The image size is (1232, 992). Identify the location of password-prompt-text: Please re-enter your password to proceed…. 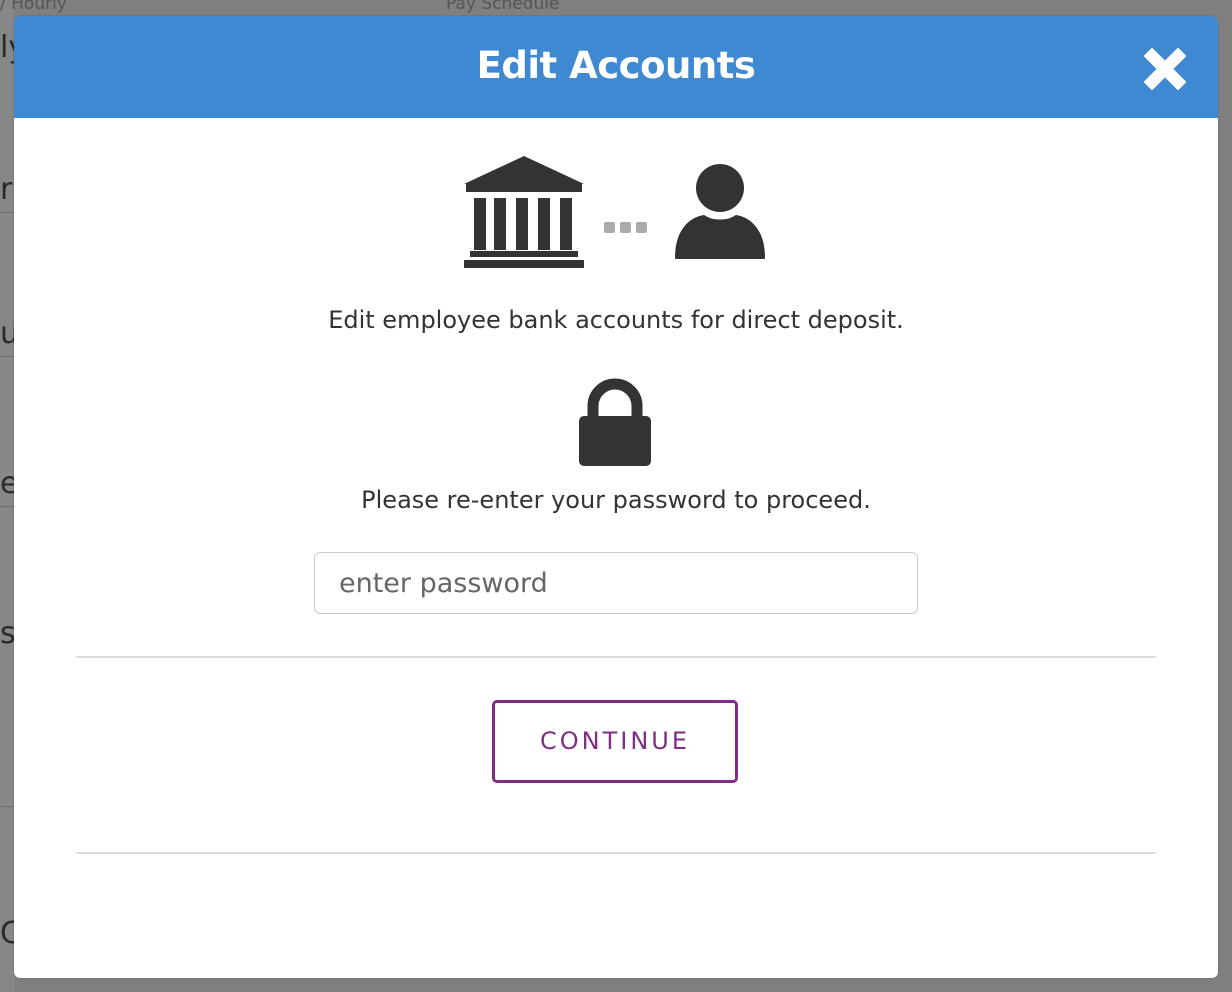
(616, 500).